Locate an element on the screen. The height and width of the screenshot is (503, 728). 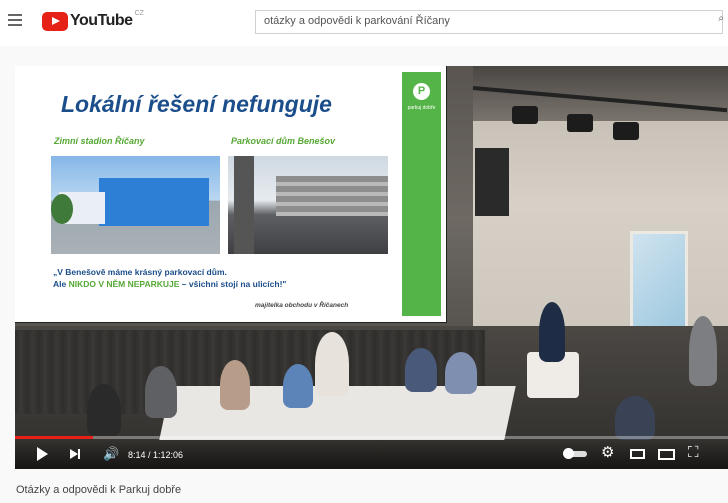
room-window is located at coordinates (659, 283).